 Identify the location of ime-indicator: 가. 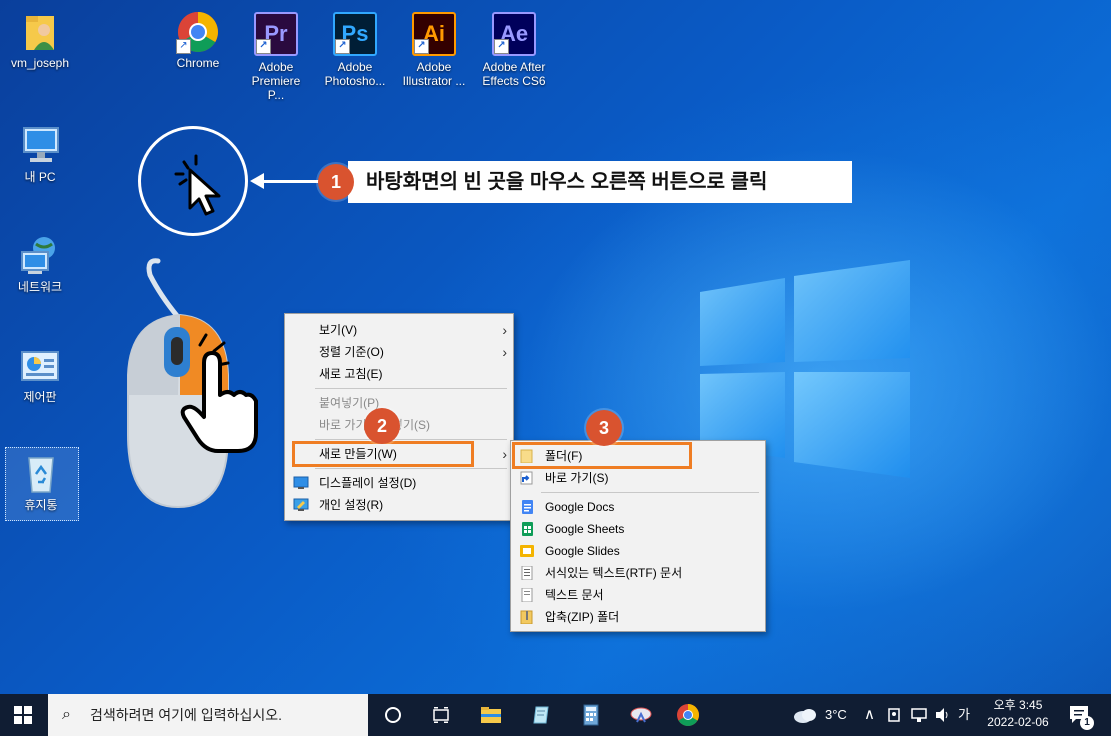
(964, 715).